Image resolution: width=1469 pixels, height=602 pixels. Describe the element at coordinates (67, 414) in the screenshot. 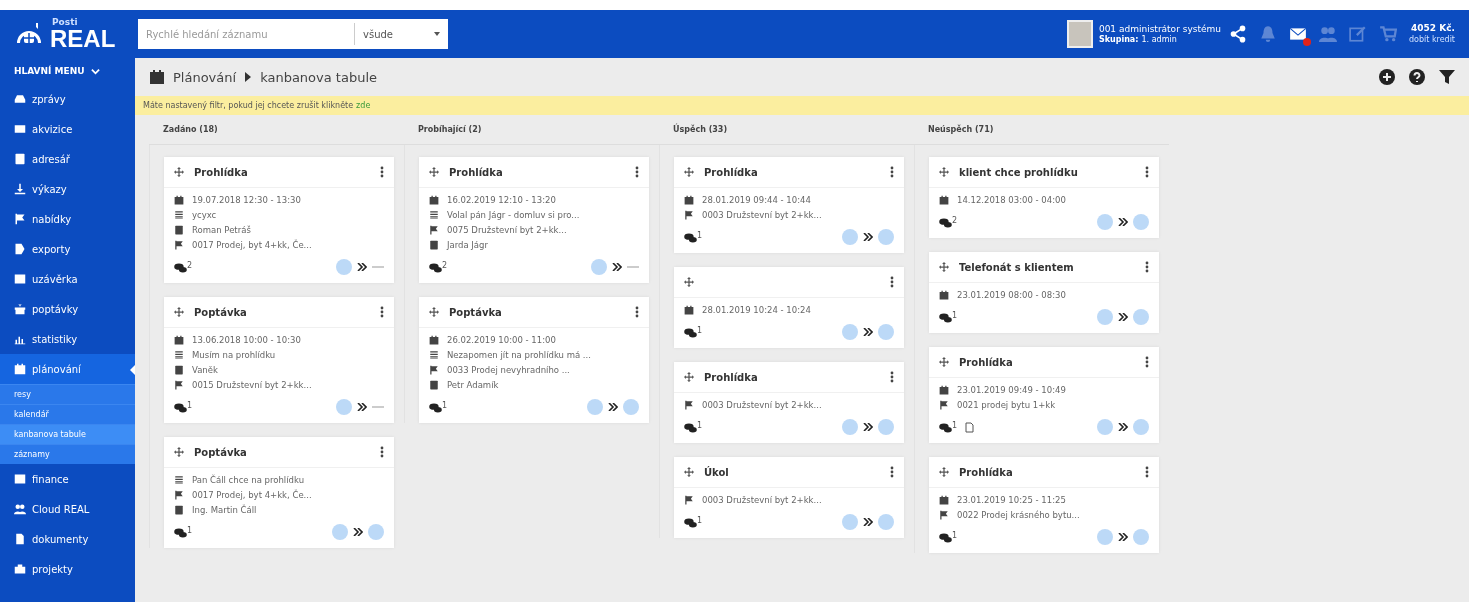

I see `sidebar-subitem: kalendář` at that location.